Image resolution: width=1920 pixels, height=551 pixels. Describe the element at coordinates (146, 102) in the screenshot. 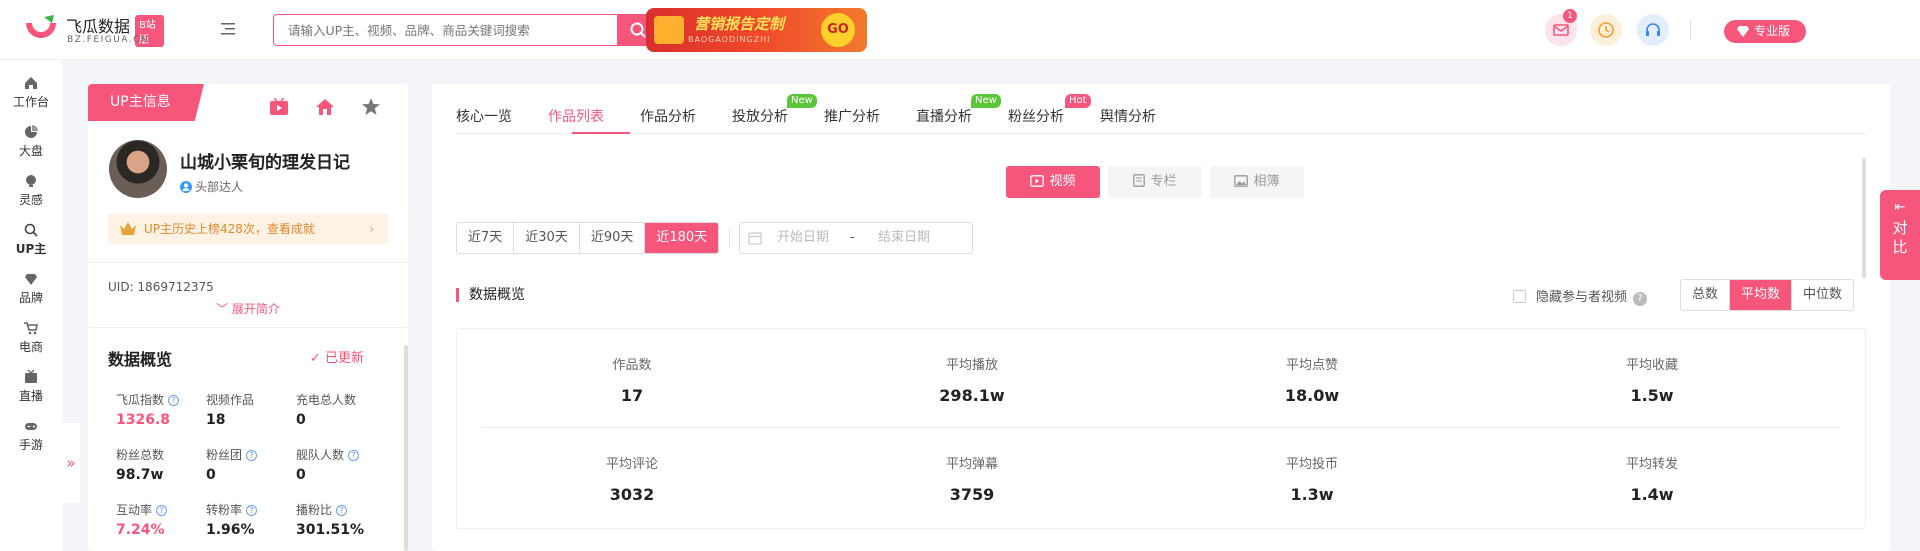

I see `up-info-tab: UP主信息` at that location.